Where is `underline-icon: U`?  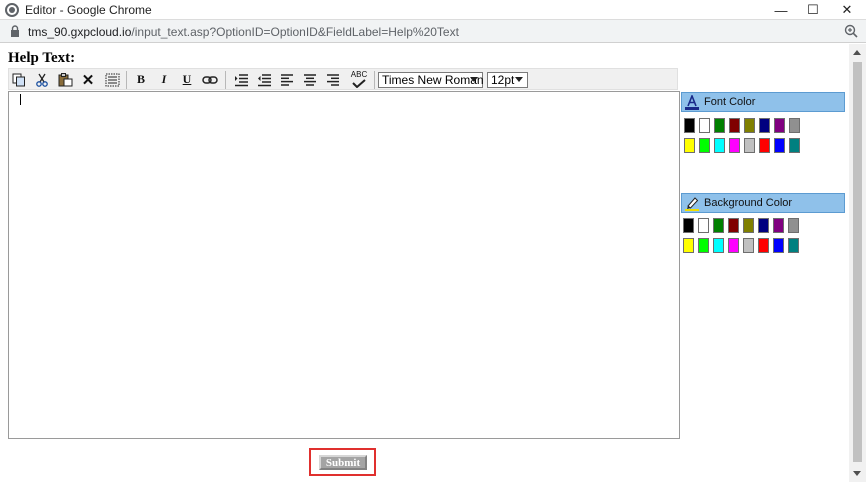
underline-icon: U is located at coordinates (187, 79).